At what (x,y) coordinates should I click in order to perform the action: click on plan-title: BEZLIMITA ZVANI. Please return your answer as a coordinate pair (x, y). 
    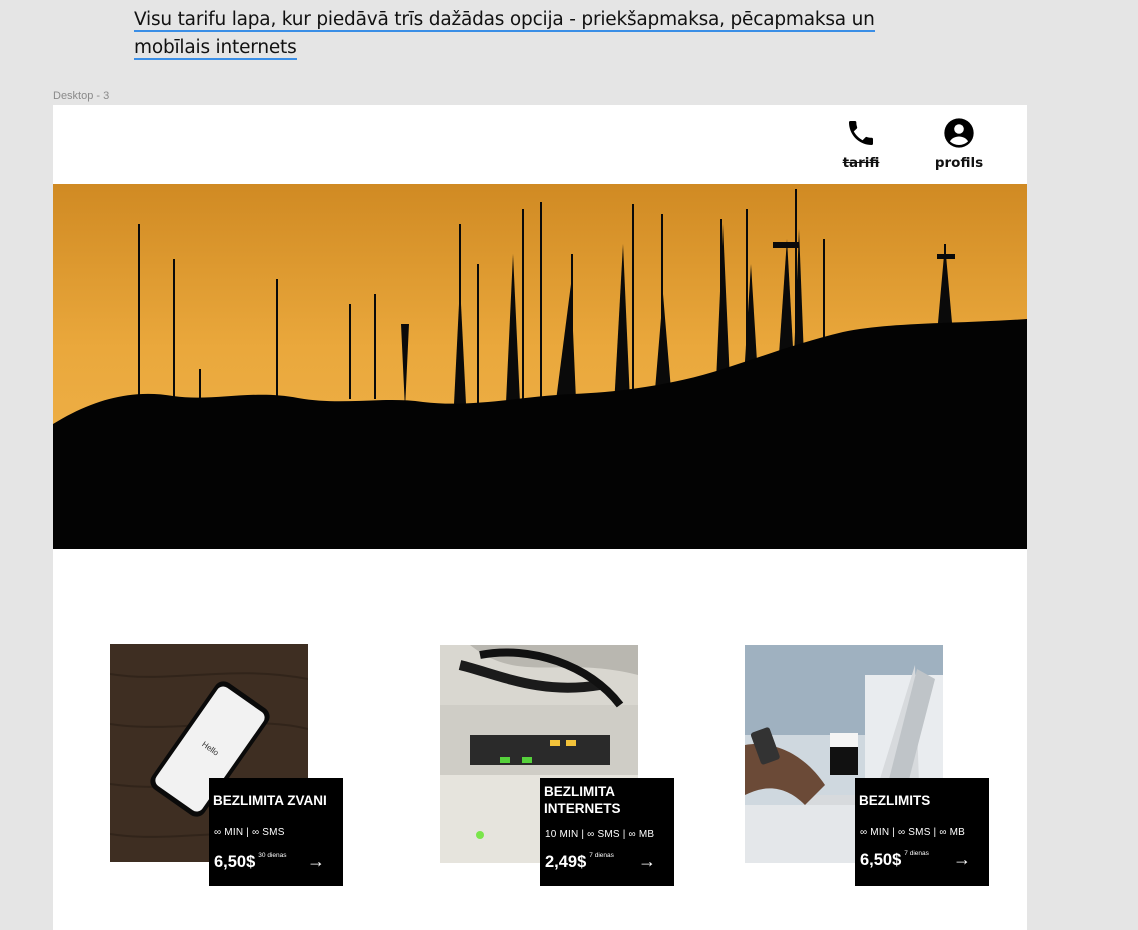
    Looking at the image, I should click on (270, 800).